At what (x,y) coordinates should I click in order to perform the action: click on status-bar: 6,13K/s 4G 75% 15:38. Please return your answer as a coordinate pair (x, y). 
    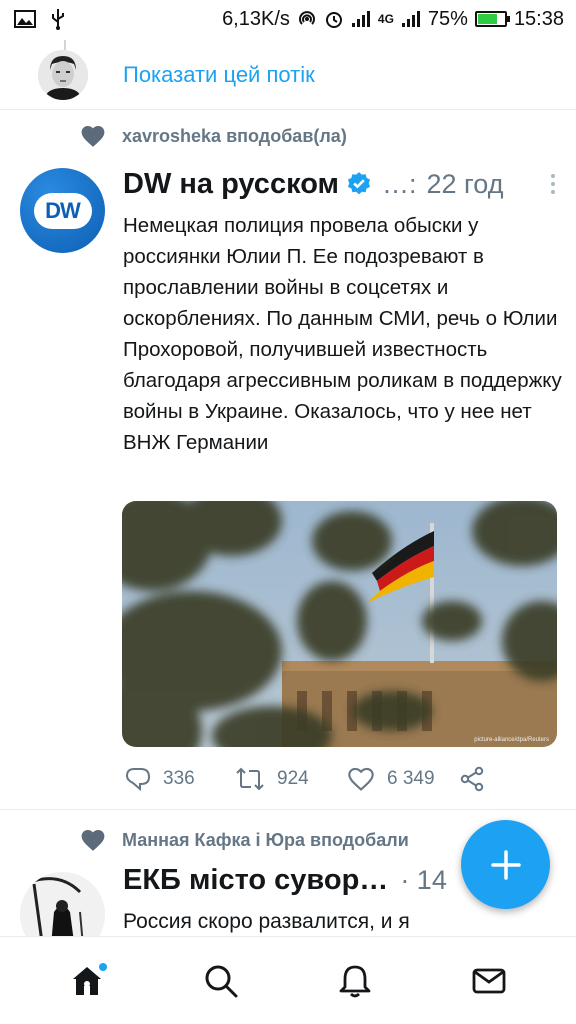
    Looking at the image, I should click on (288, 19).